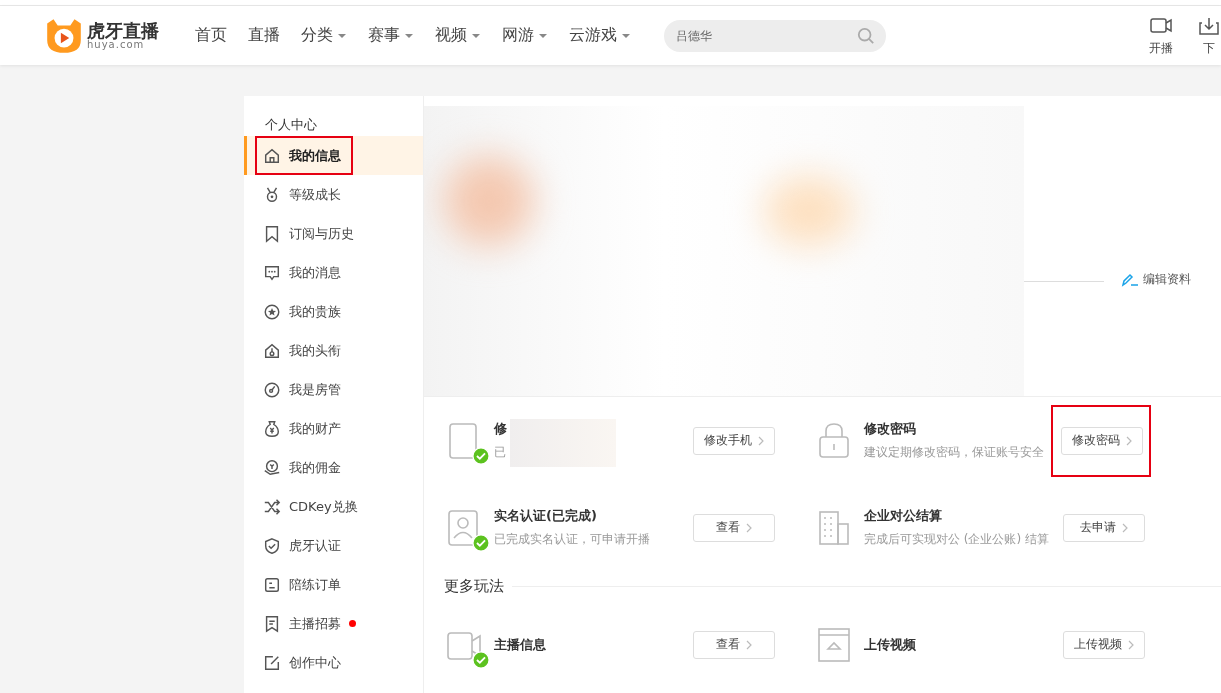 The width and height of the screenshot is (1221, 693). What do you see at coordinates (500, 452) in the screenshot?
I see `item-description: 已` at bounding box center [500, 452].